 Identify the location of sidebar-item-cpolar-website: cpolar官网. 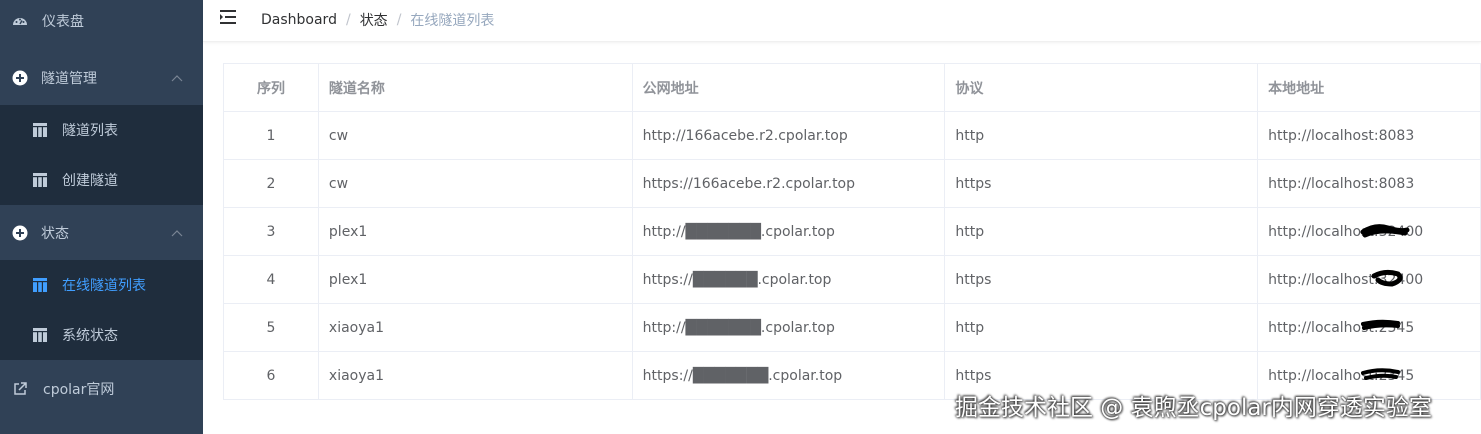
(101, 389).